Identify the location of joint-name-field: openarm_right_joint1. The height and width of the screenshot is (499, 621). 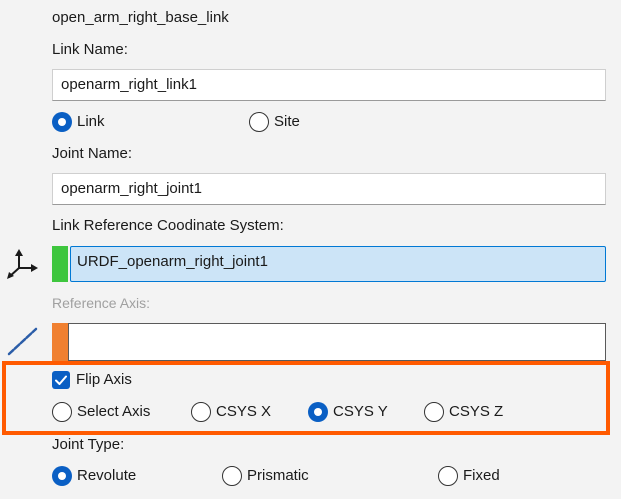
(329, 189).